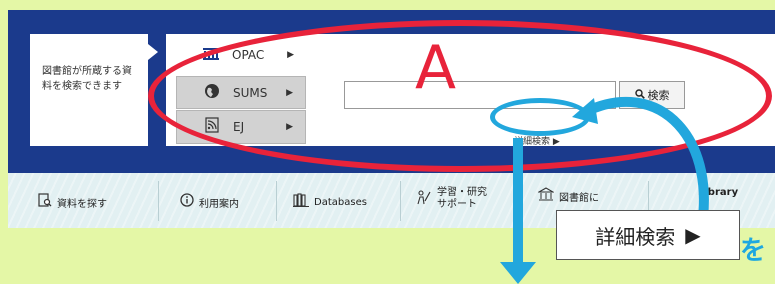  What do you see at coordinates (518, 211) in the screenshot?
I see `blue-down-arrow` at bounding box center [518, 211].